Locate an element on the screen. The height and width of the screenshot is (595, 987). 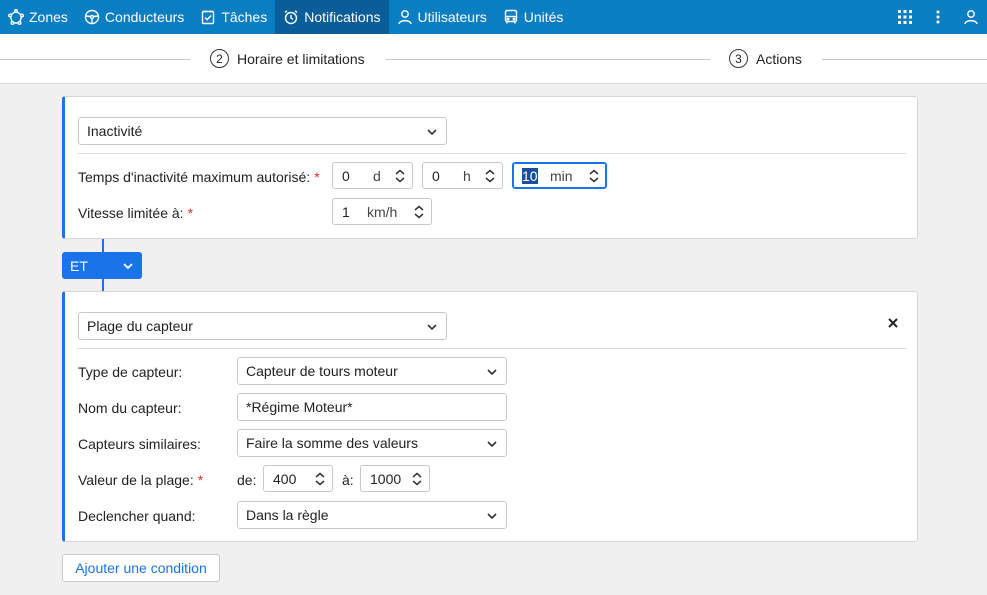
step-number: 3 is located at coordinates (738, 58).